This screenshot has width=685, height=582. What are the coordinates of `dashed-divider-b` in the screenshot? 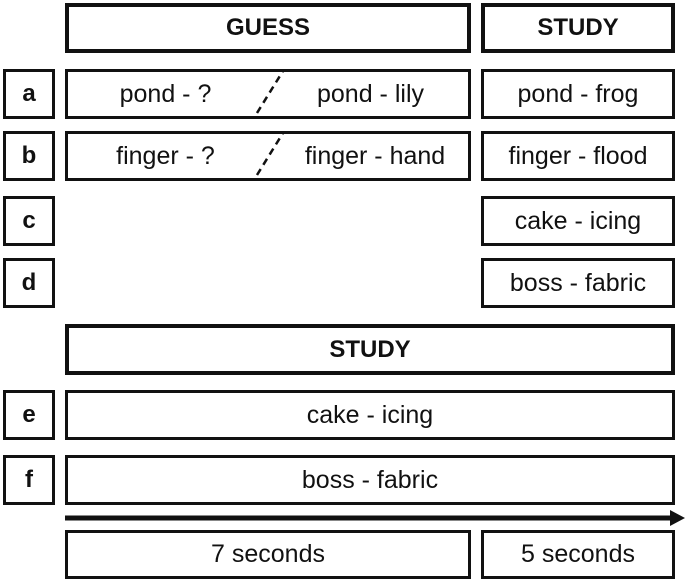 It's located at (270, 154).